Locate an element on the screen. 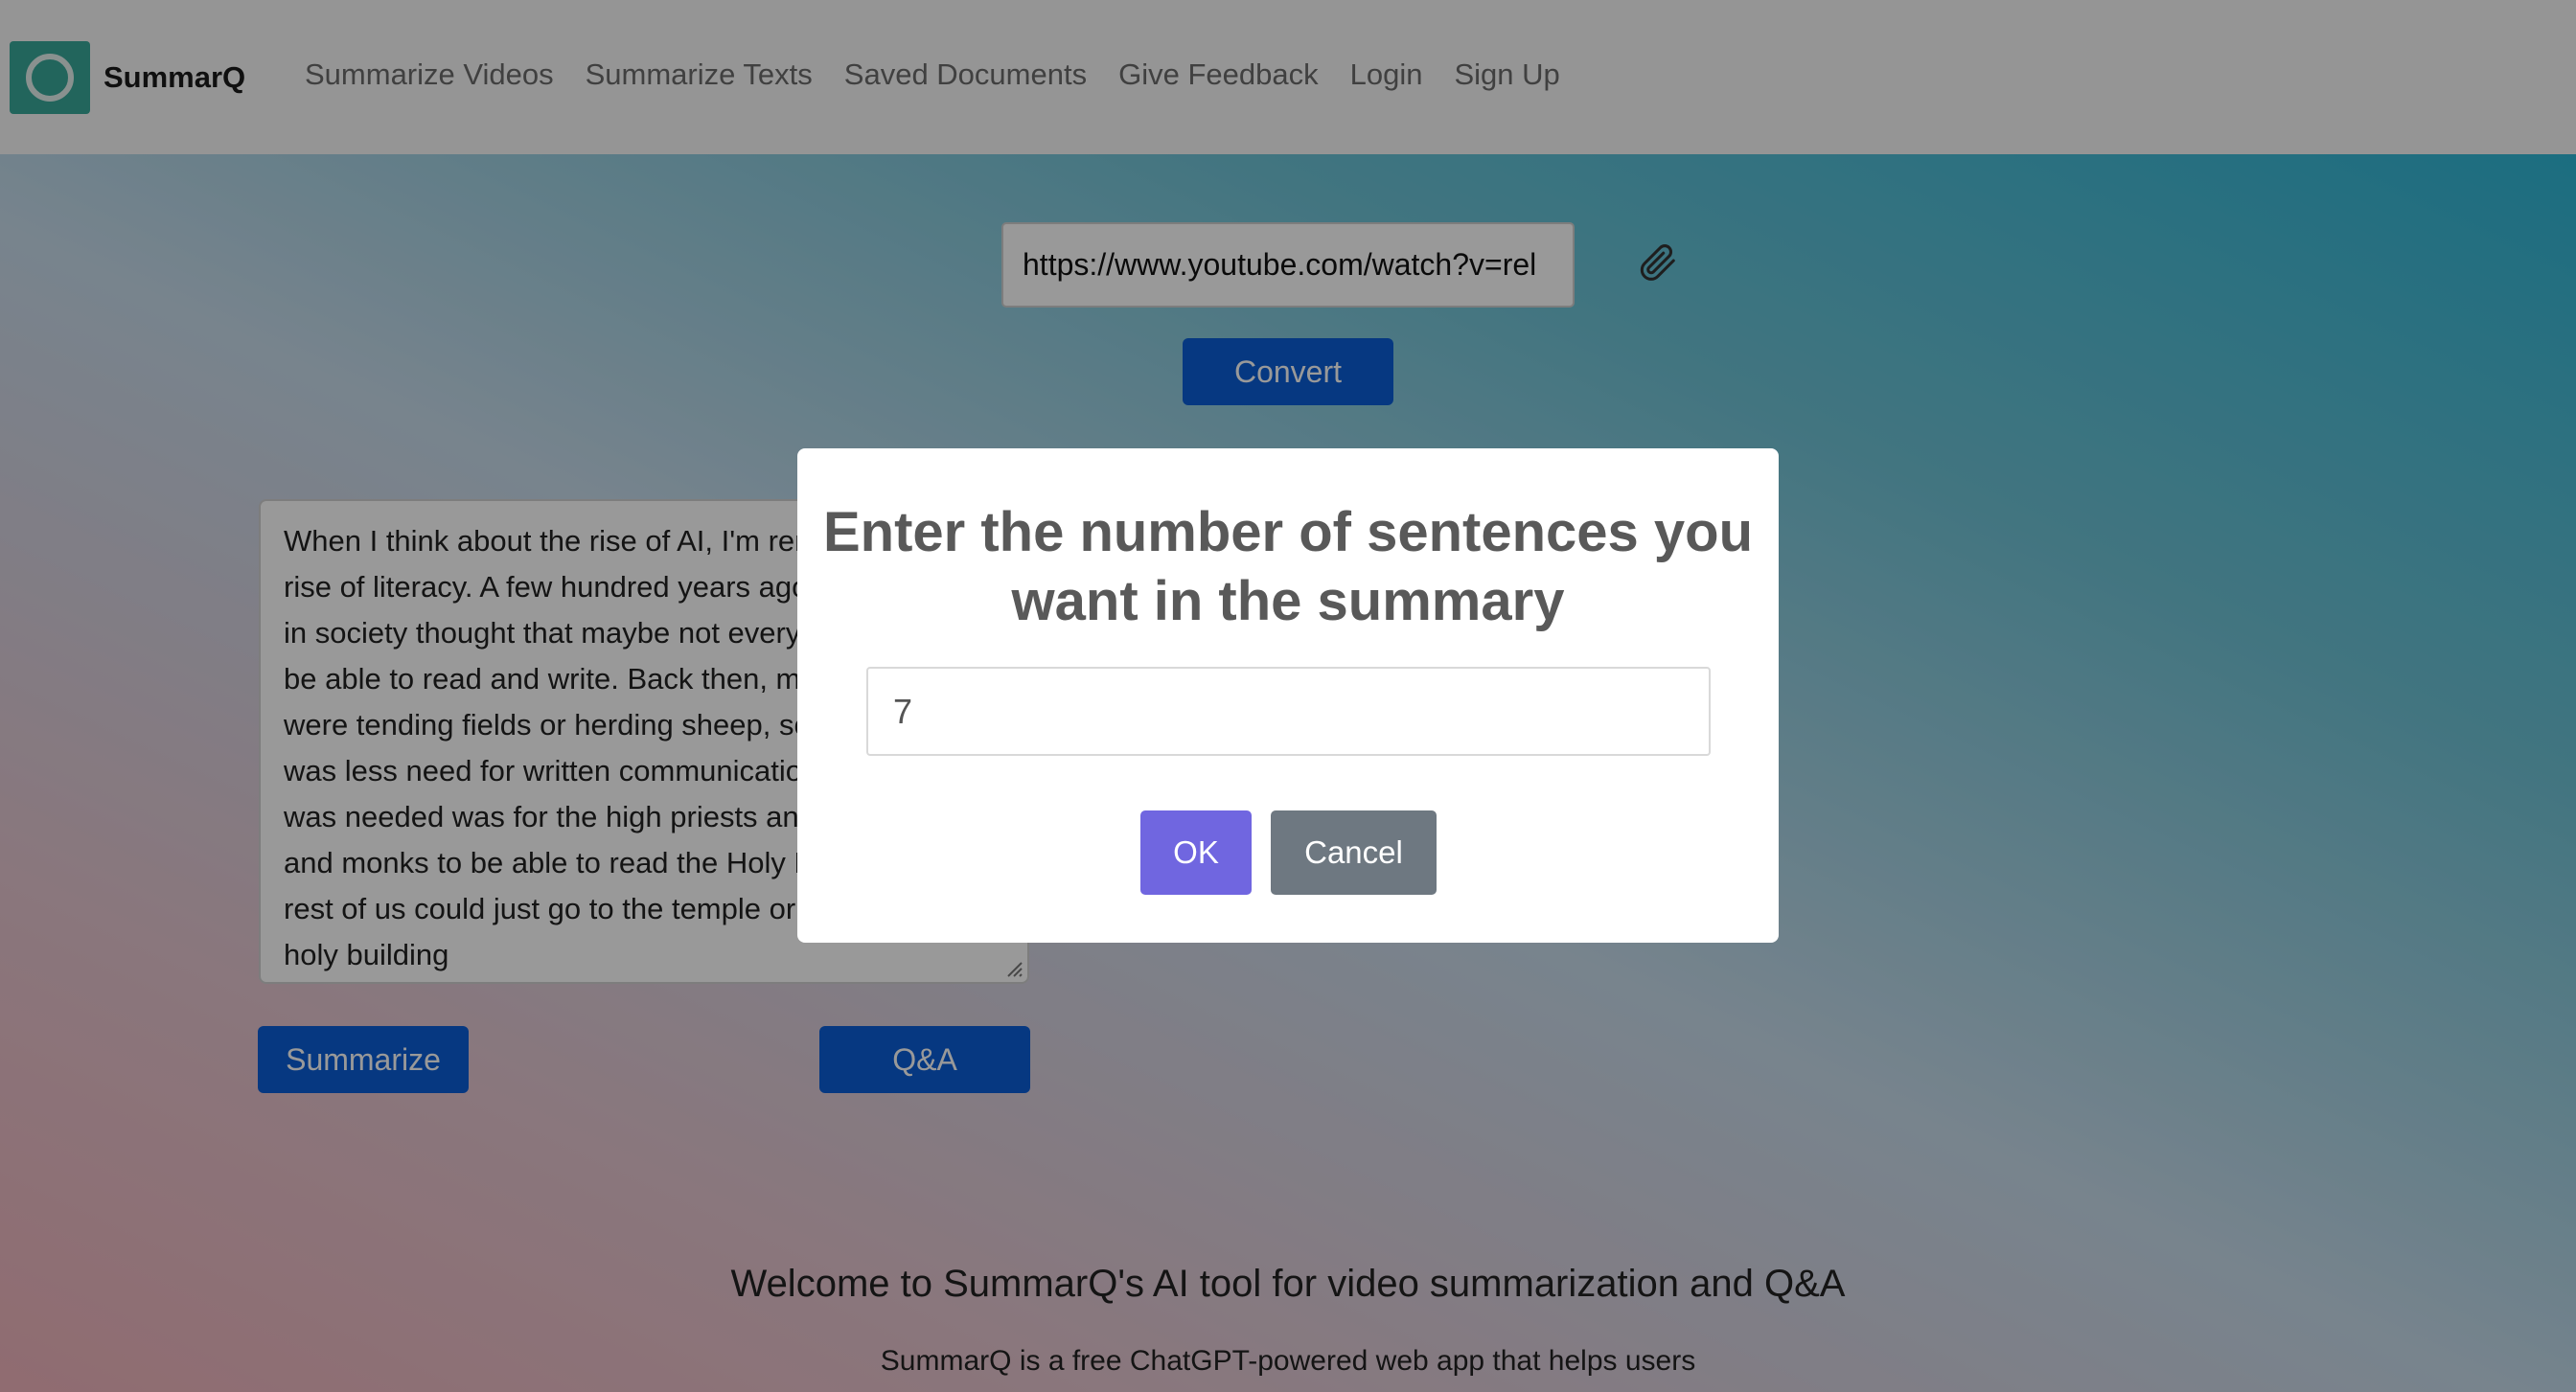 The height and width of the screenshot is (1392, 2576). sentence-count-input is located at coordinates (1288, 711).